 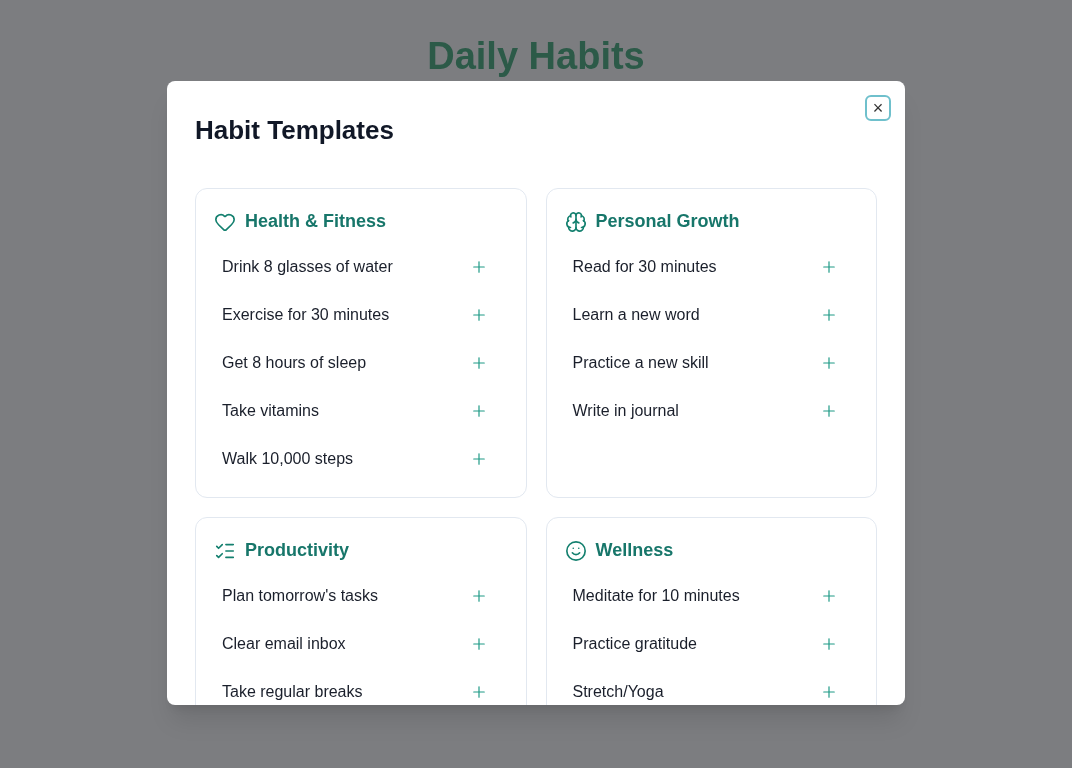 I want to click on page-title: Daily Habits, so click(x=536, y=56).